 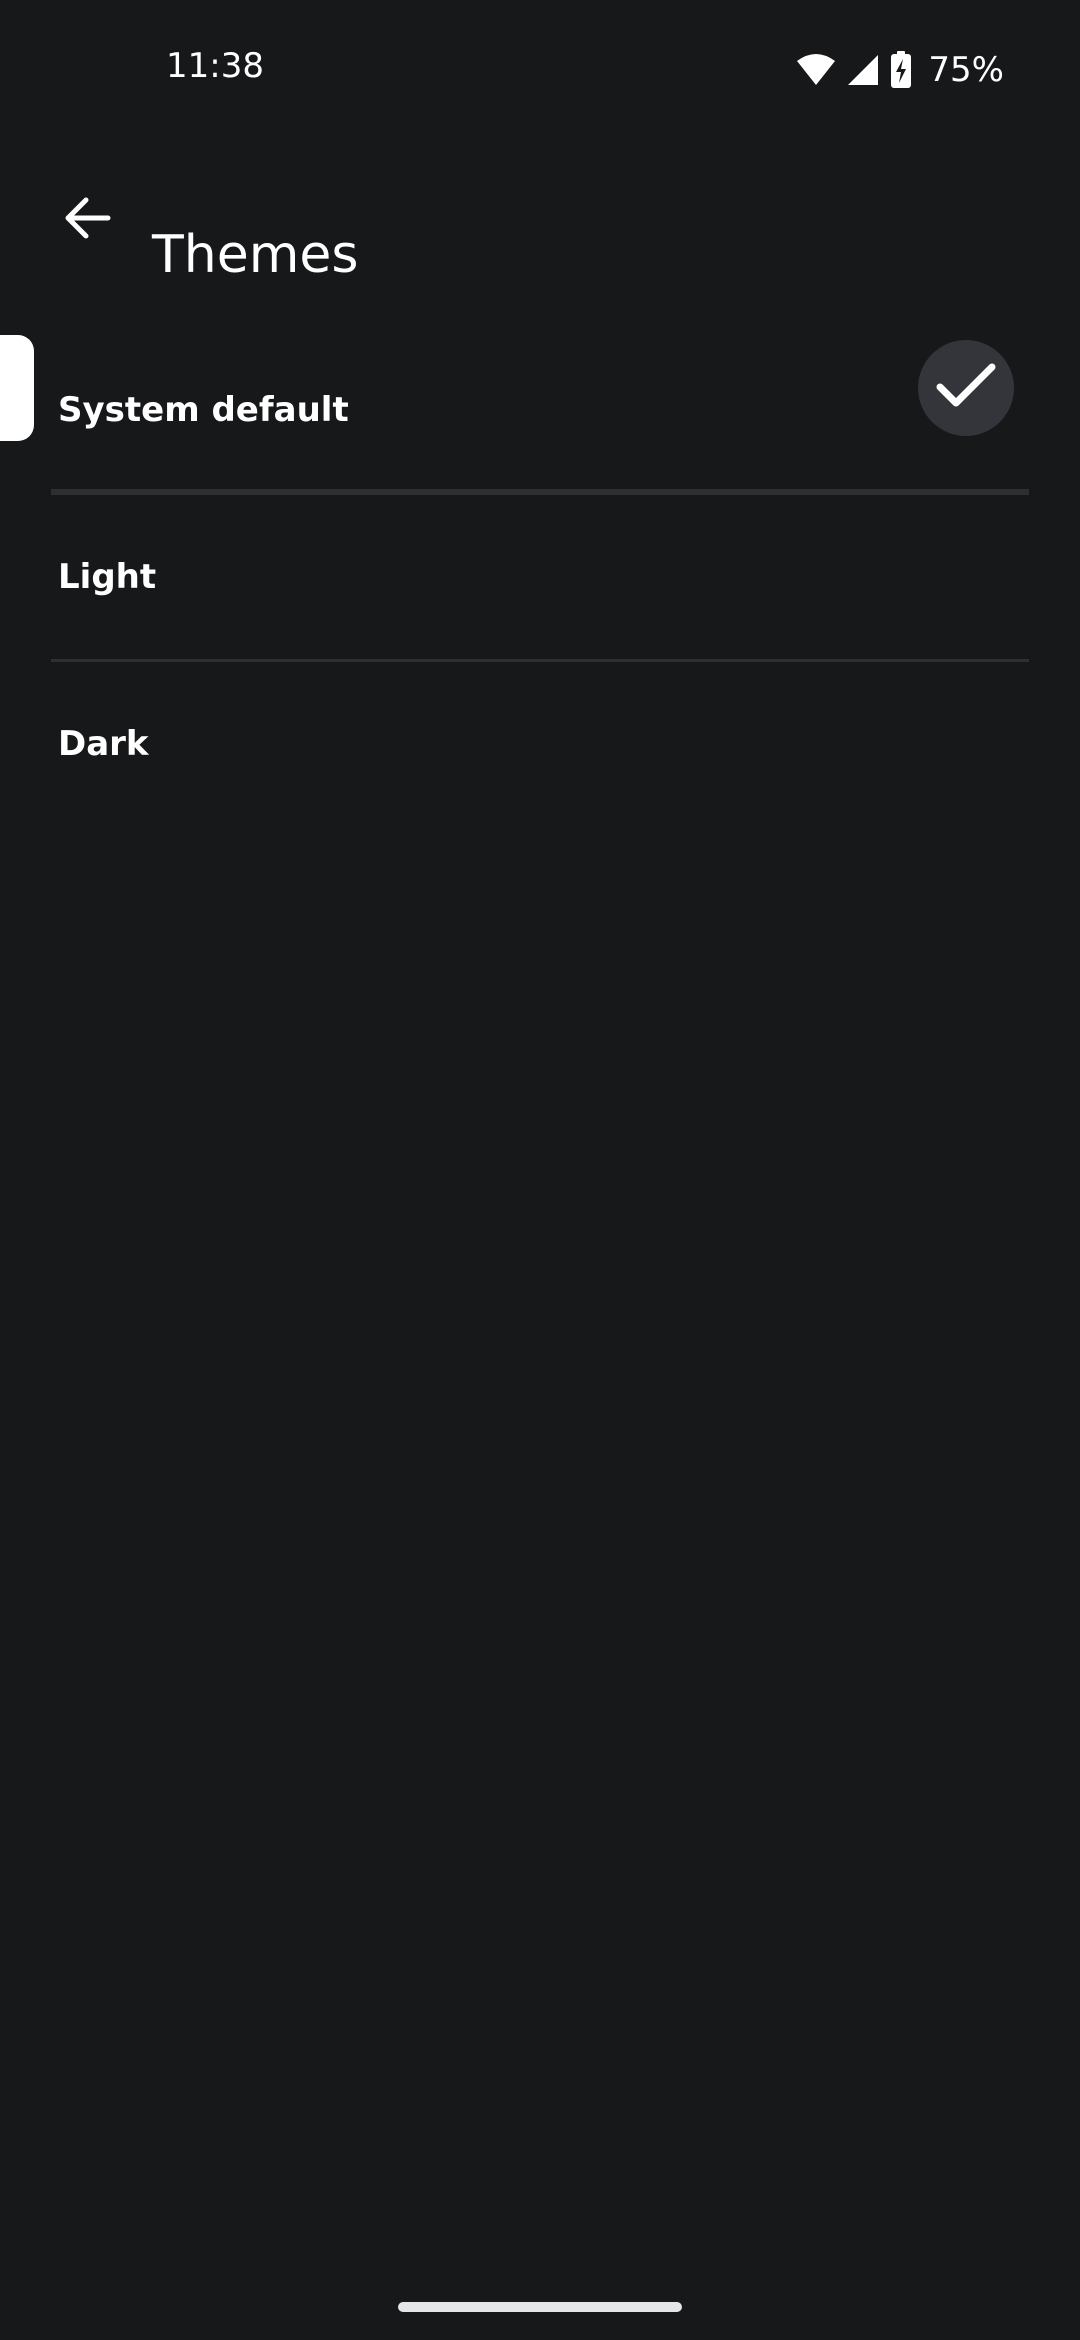 What do you see at coordinates (540, 410) in the screenshot?
I see `theme-option-system-default: System default` at bounding box center [540, 410].